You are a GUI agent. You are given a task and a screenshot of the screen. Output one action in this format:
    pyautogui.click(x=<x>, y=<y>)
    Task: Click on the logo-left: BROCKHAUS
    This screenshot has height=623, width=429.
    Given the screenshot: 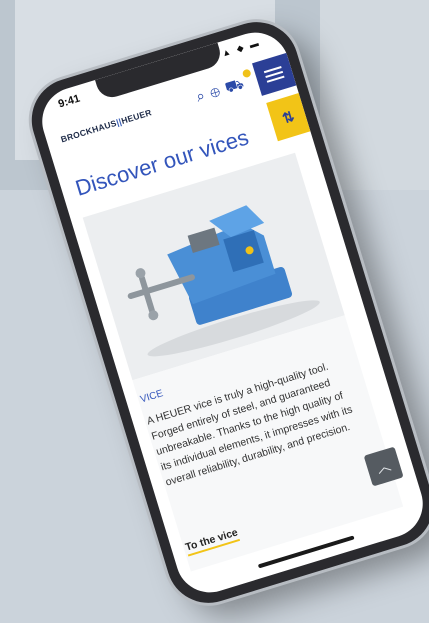 What is the action you would take?
    pyautogui.click(x=88, y=131)
    